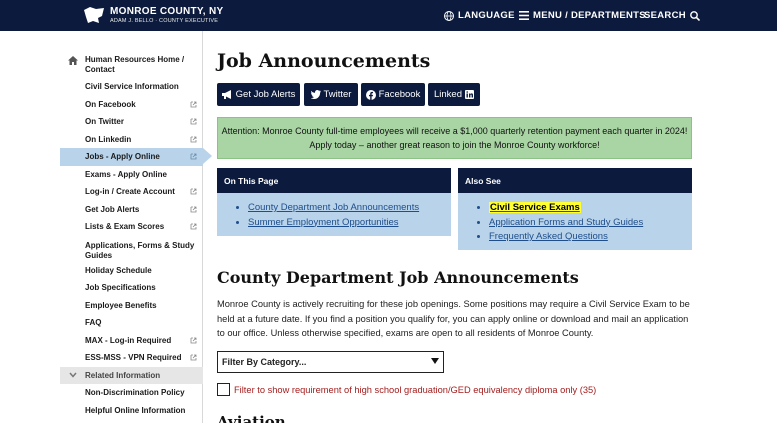  I want to click on sidebar-section-label: Related Information, so click(123, 375).